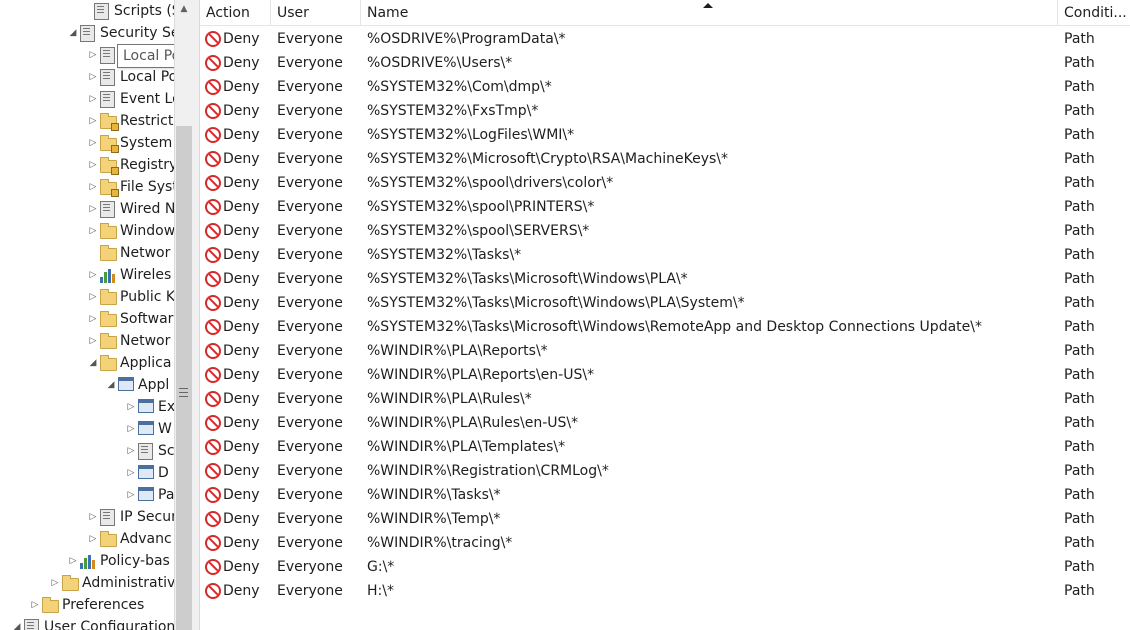  What do you see at coordinates (87, 561) in the screenshot?
I see `tree-item: ▷ Policy-bas` at bounding box center [87, 561].